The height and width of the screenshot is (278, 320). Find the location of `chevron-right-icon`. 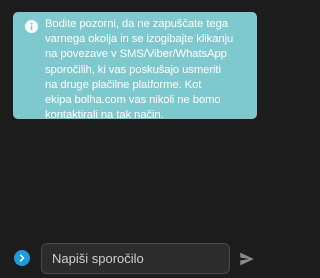

chevron-right-icon is located at coordinates (22, 258).